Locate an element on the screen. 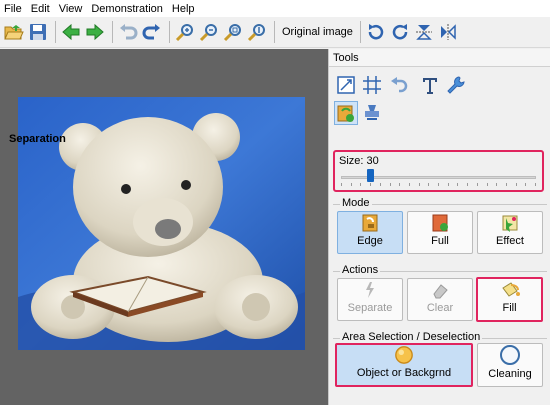  yellow-circle-icon is located at coordinates (404, 355).